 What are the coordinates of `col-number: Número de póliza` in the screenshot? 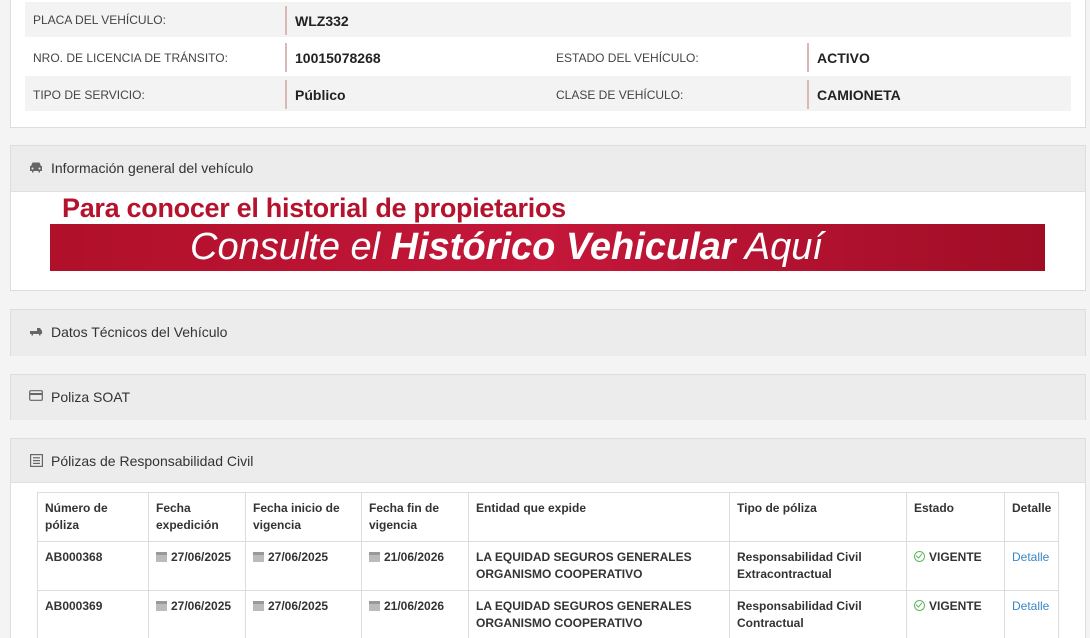 It's located at (93, 517).